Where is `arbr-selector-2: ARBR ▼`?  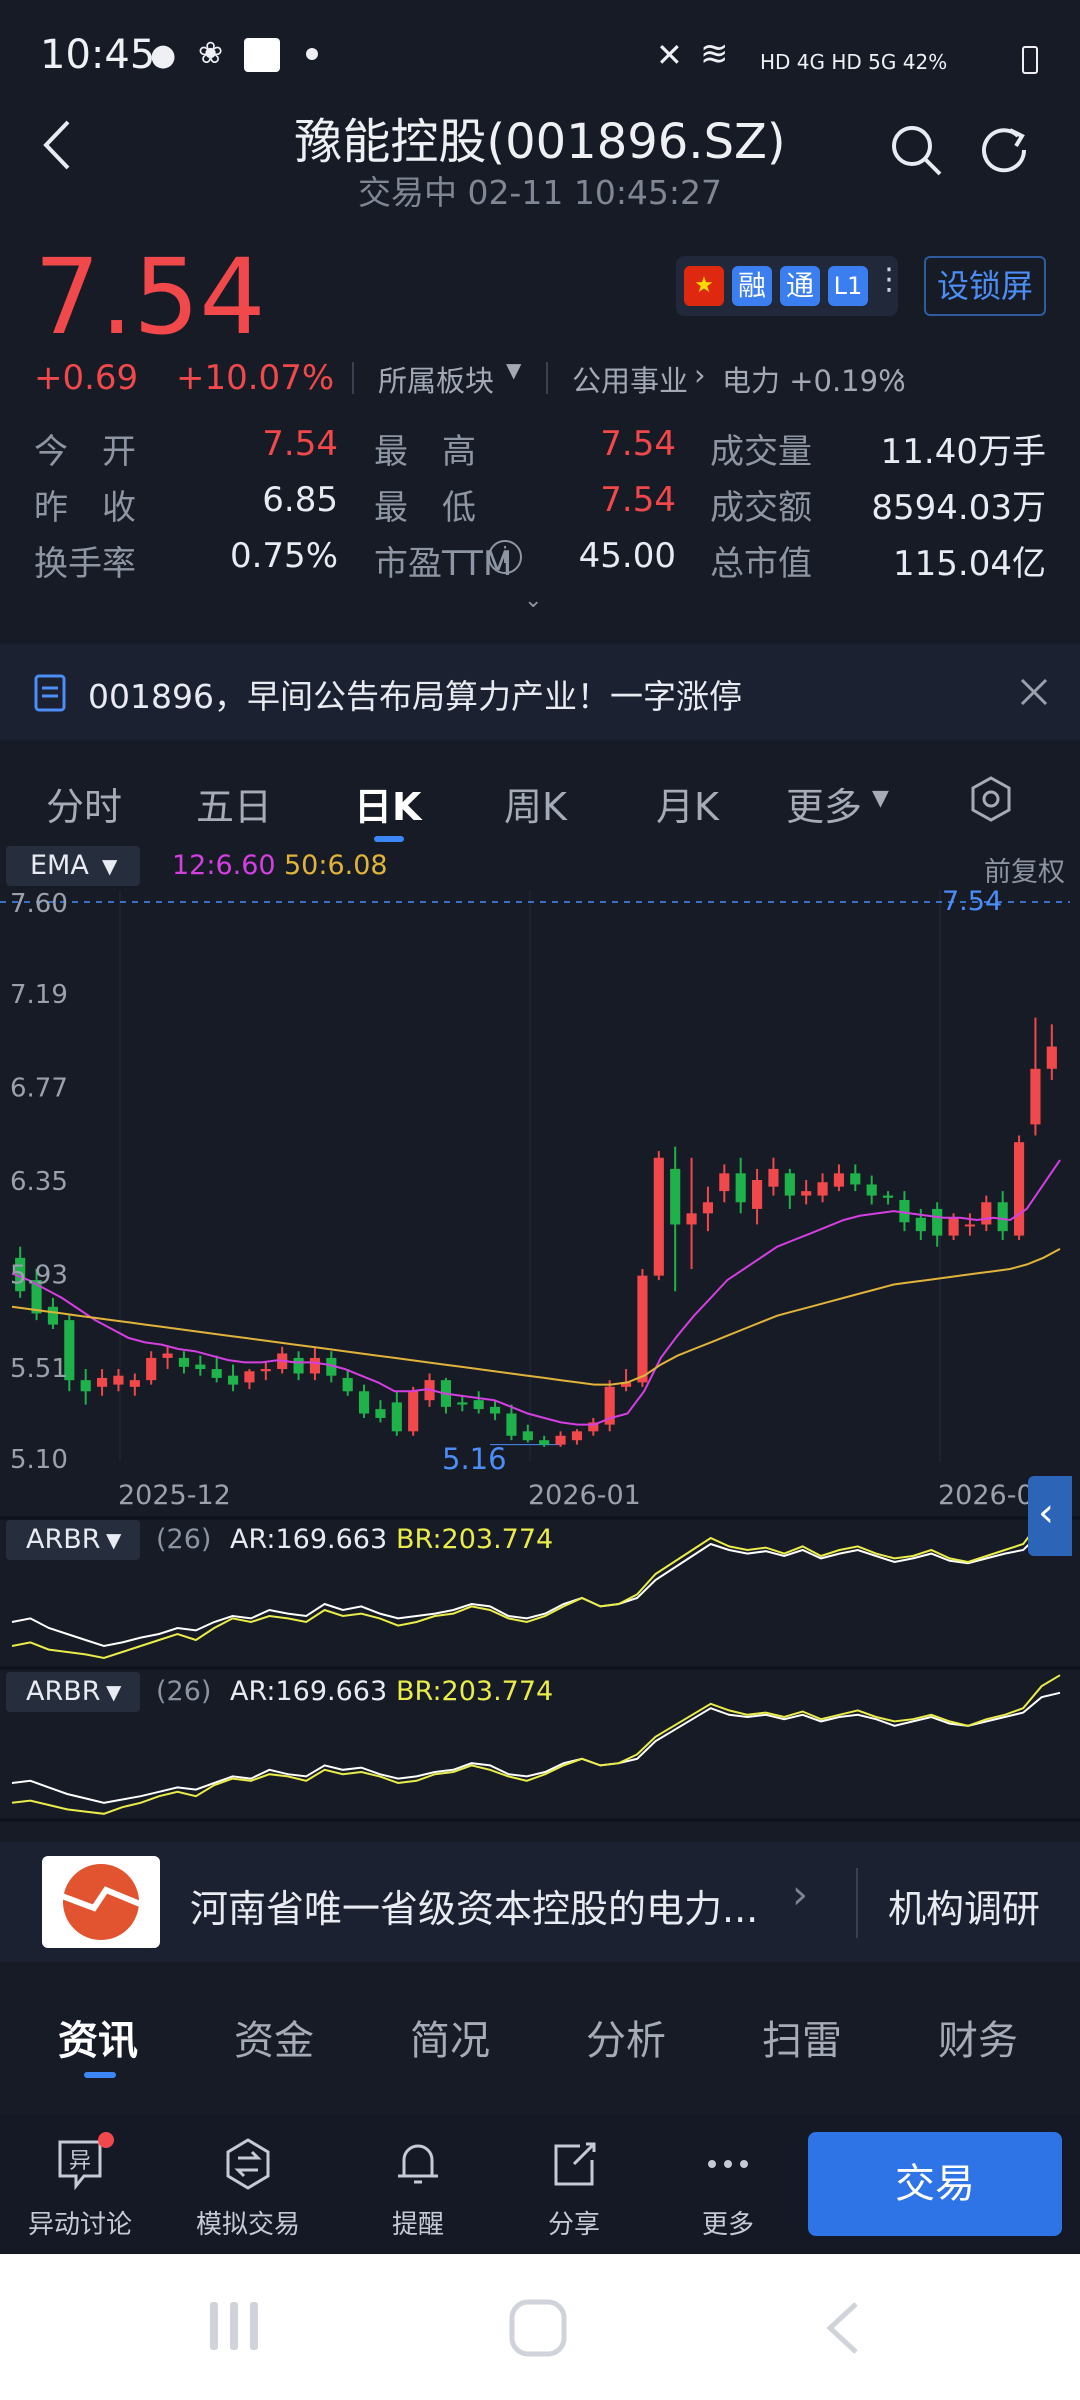
arbr-selector-2: ARBR ▼ is located at coordinates (73, 1692).